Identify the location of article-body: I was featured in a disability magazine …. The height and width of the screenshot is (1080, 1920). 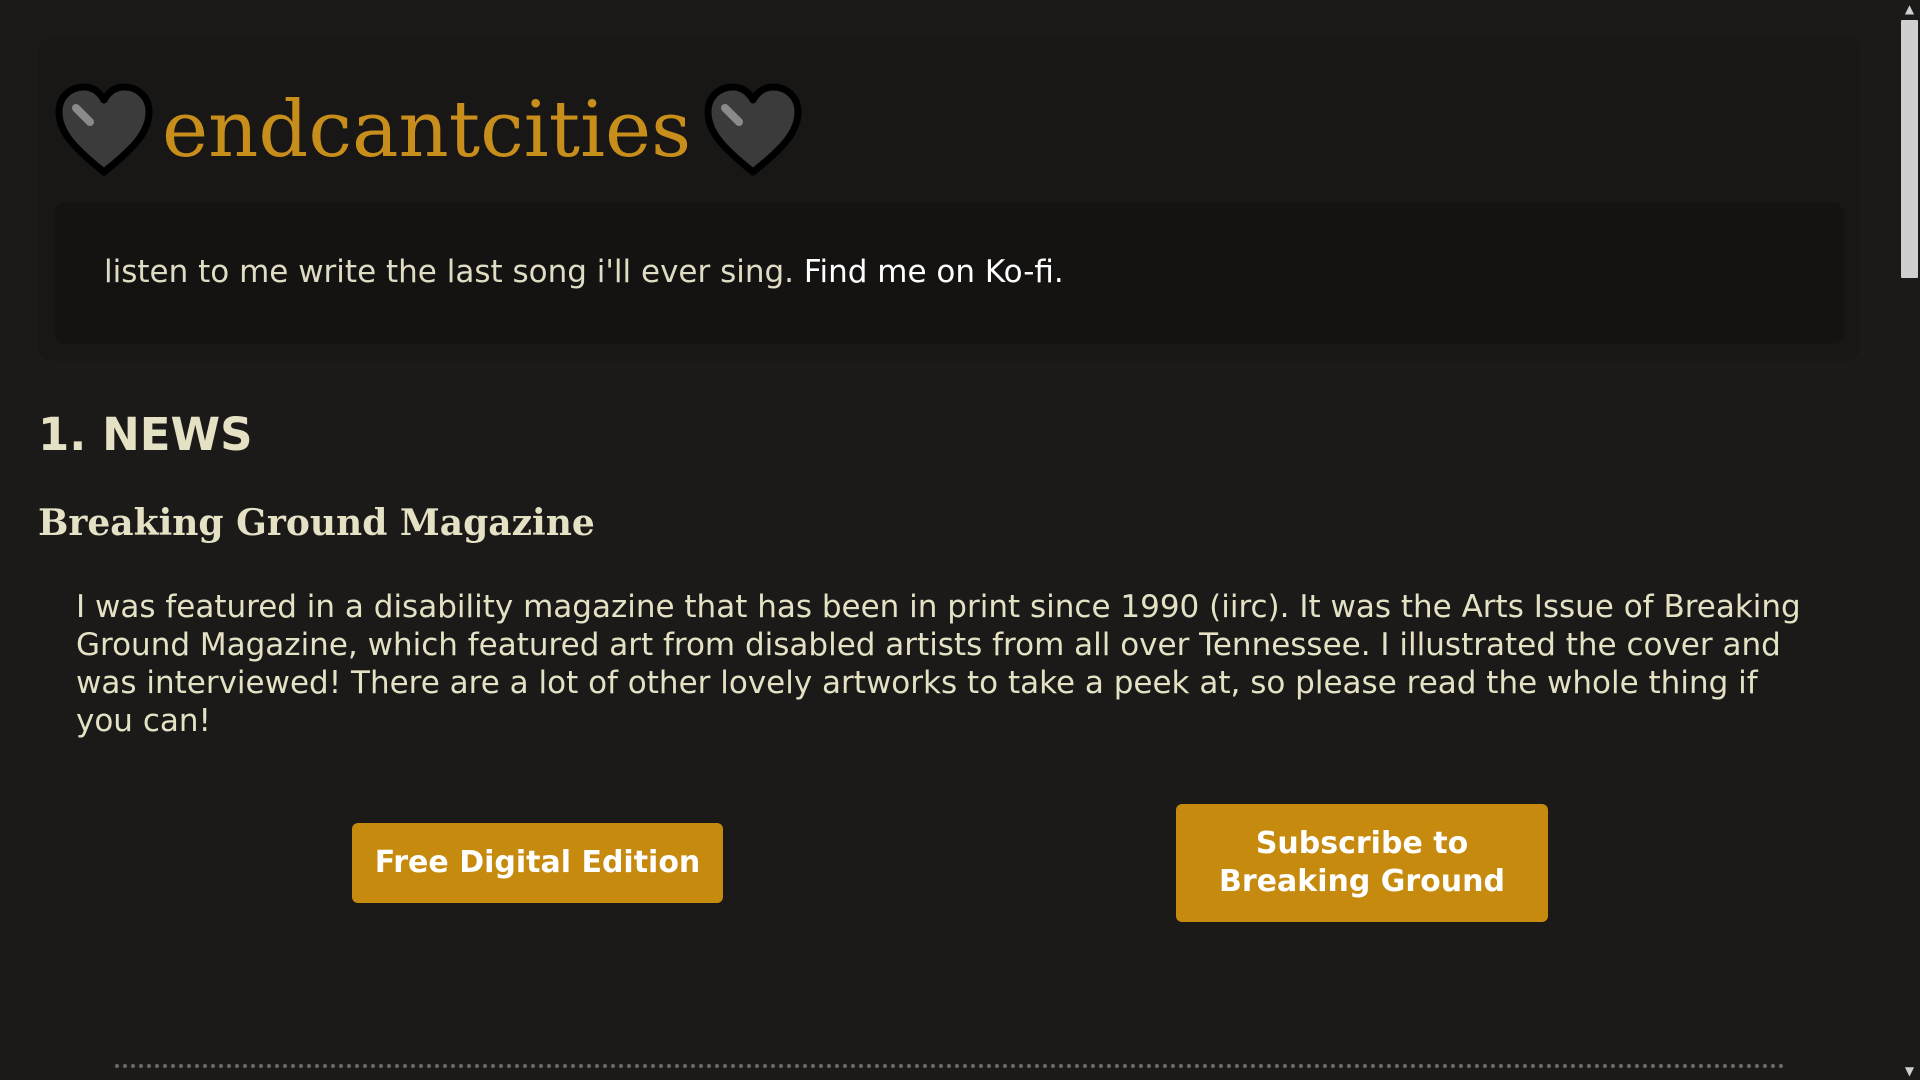
(938, 664).